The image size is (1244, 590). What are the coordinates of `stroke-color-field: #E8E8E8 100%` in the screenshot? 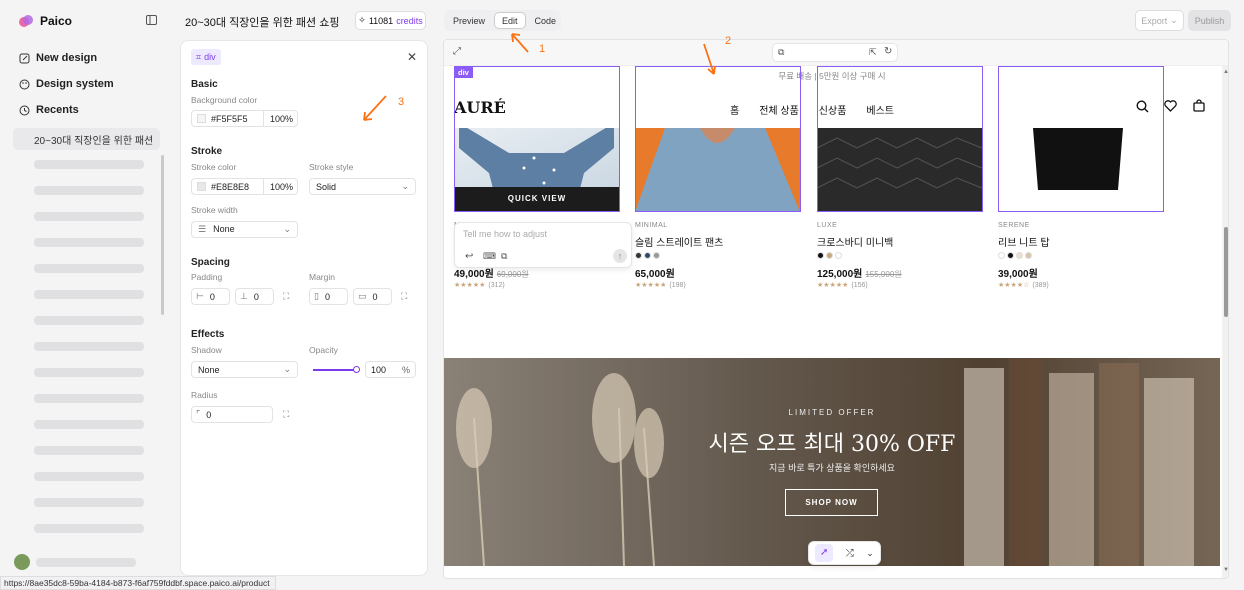 It's located at (244, 186).